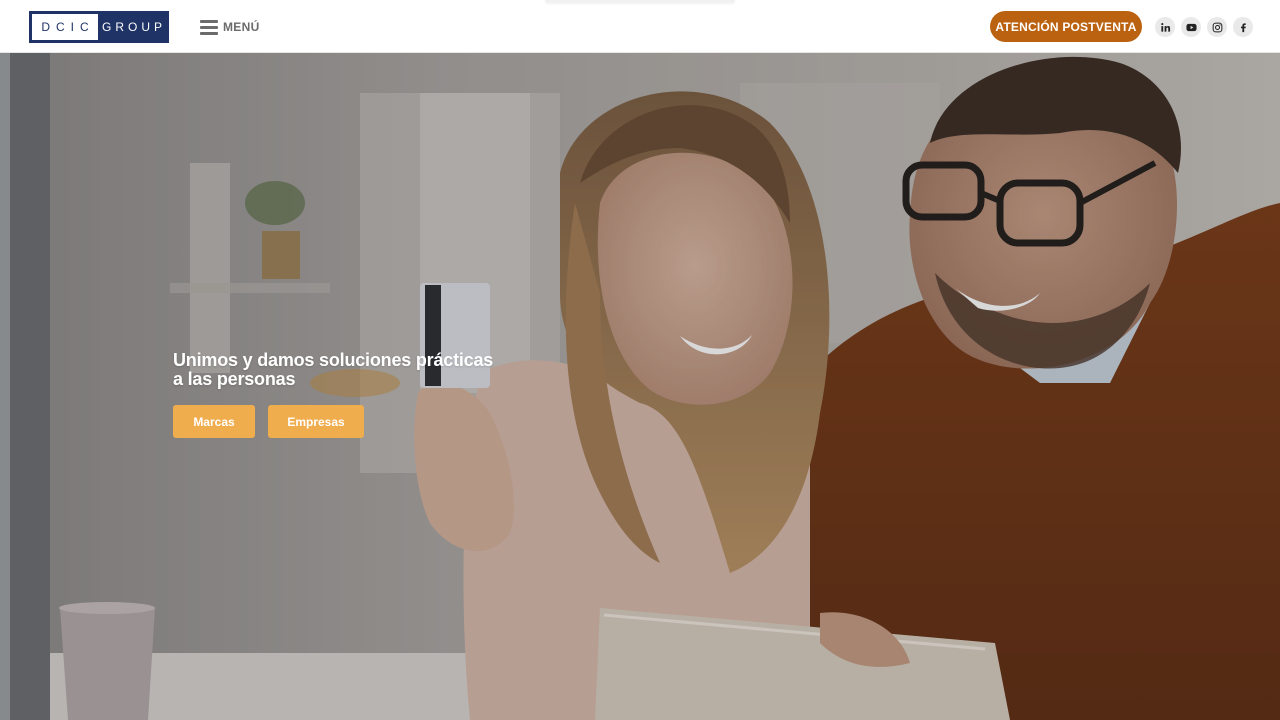  Describe the element at coordinates (241, 27) in the screenshot. I see `menu-label: MENÚ` at that location.